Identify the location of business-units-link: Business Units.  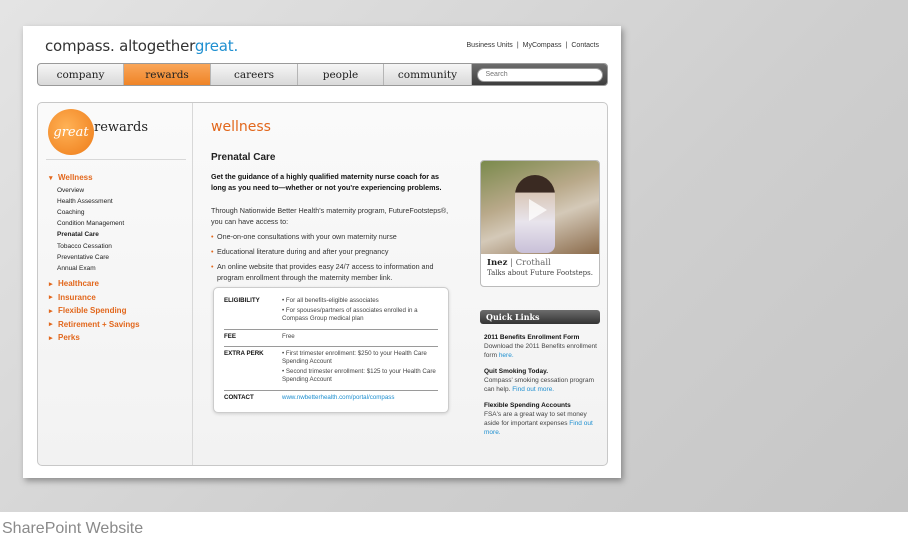
(490, 45).